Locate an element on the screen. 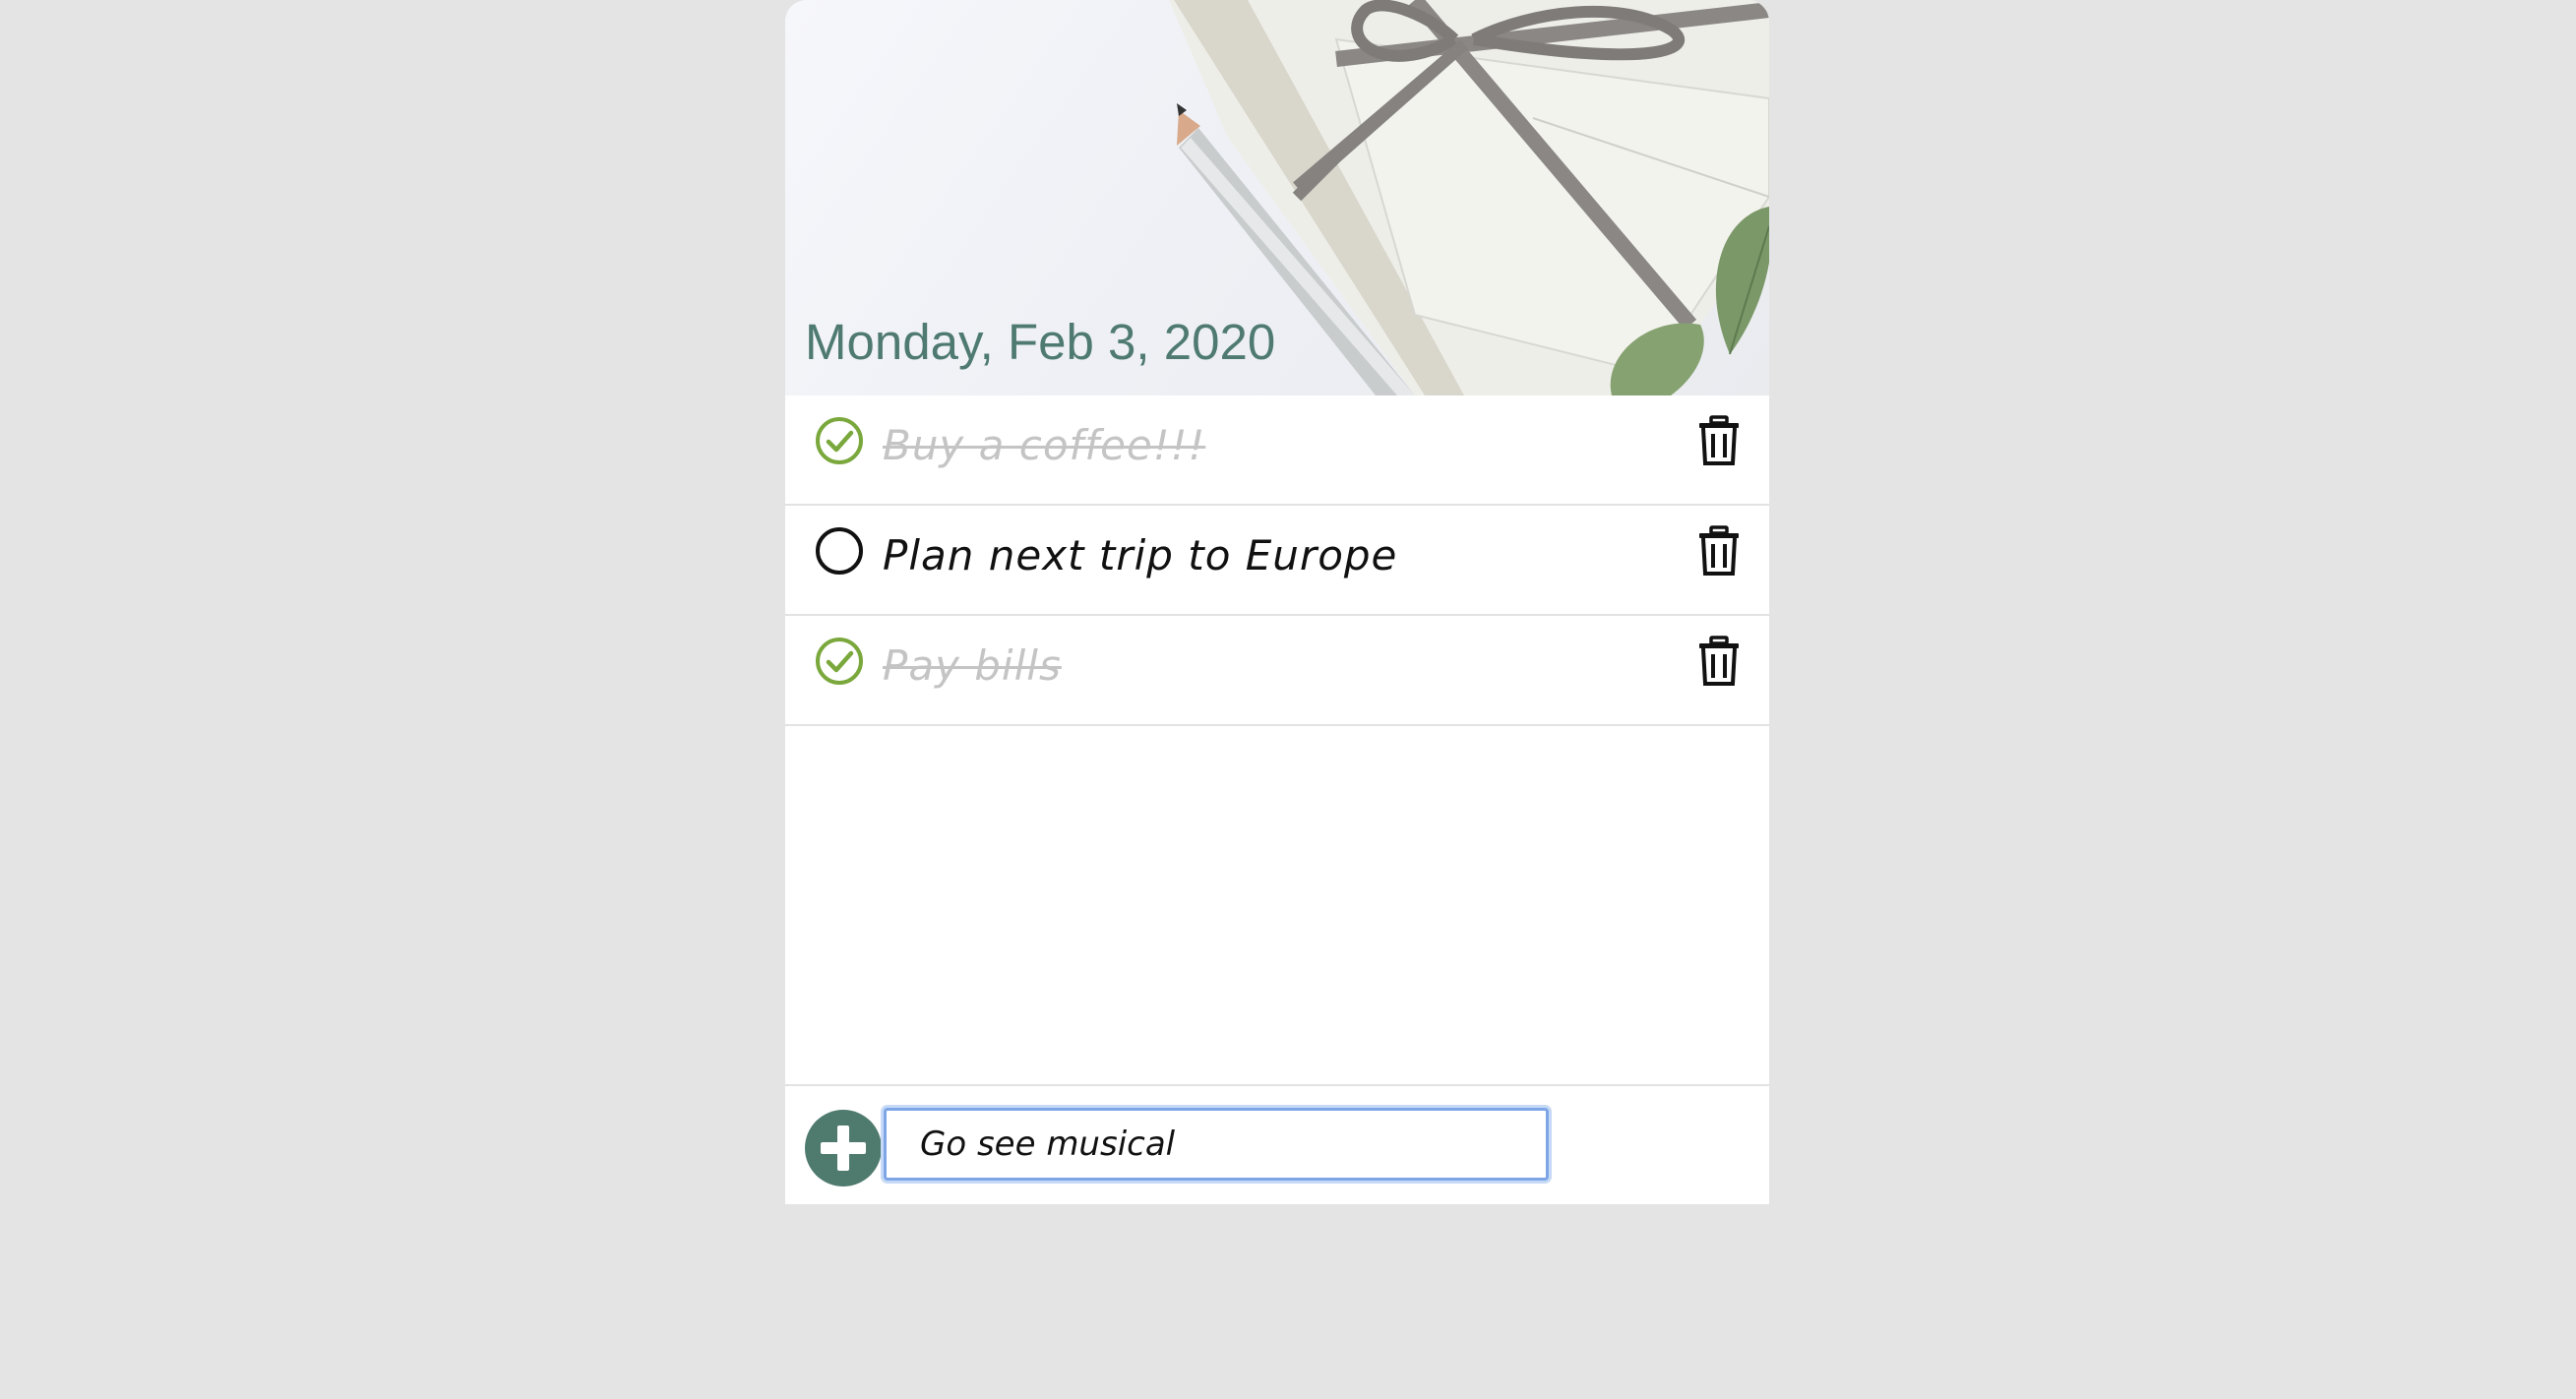 The image size is (2576, 1399). todo-item: Plan next trip to Europe is located at coordinates (1277, 561).